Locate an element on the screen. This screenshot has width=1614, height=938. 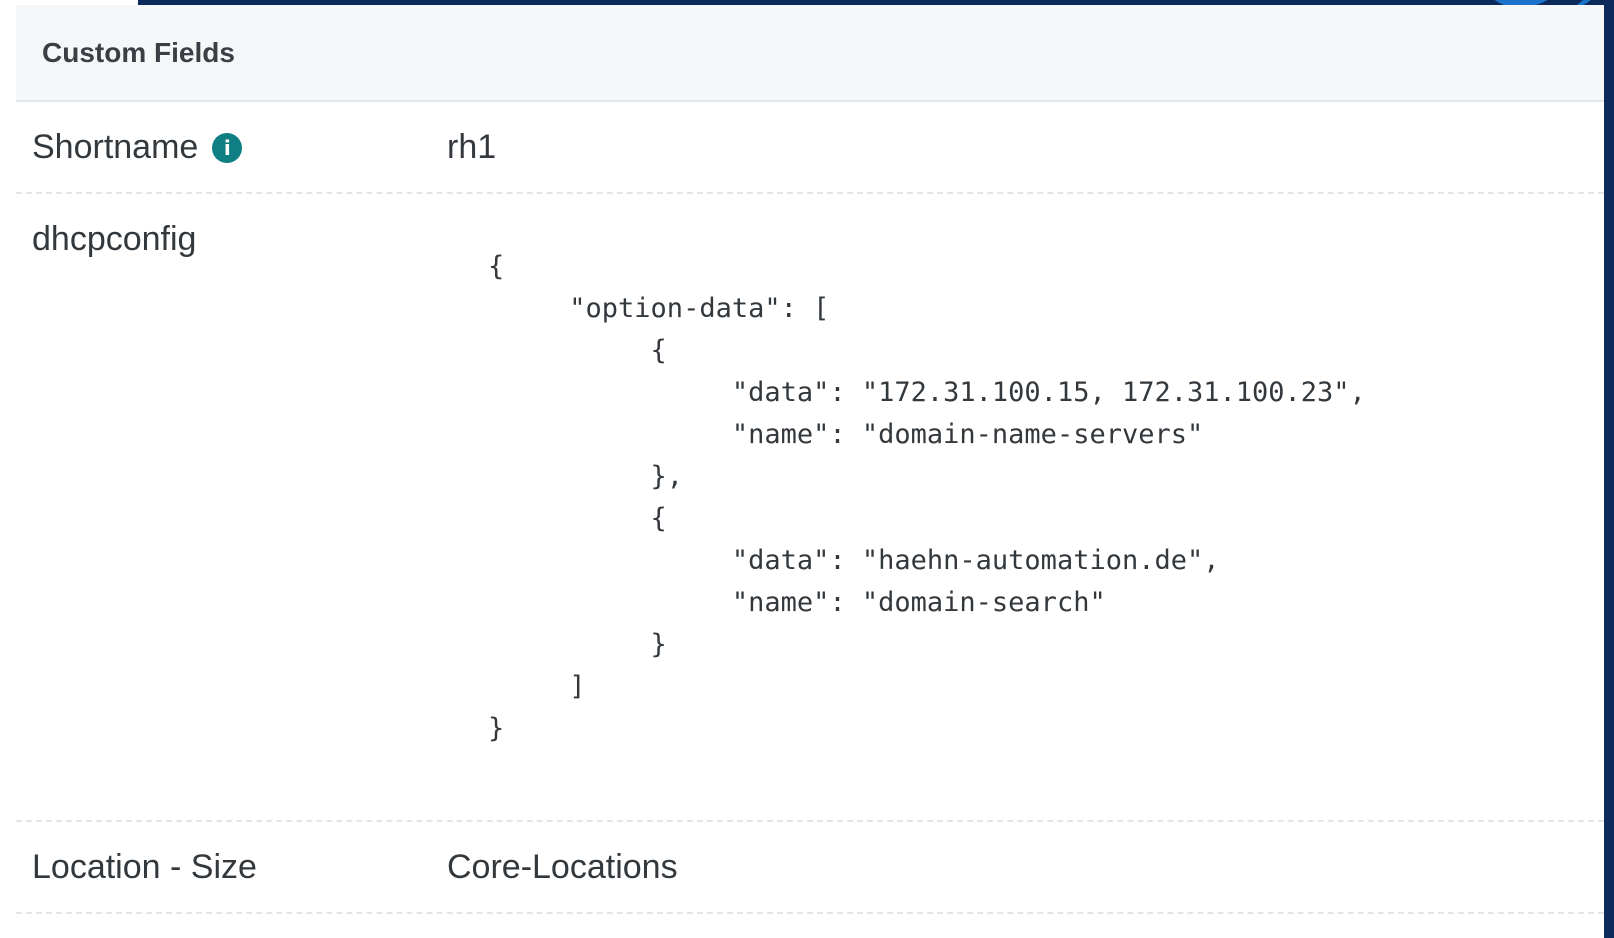
field-label-shortname: Shortname i is located at coordinates (137, 147).